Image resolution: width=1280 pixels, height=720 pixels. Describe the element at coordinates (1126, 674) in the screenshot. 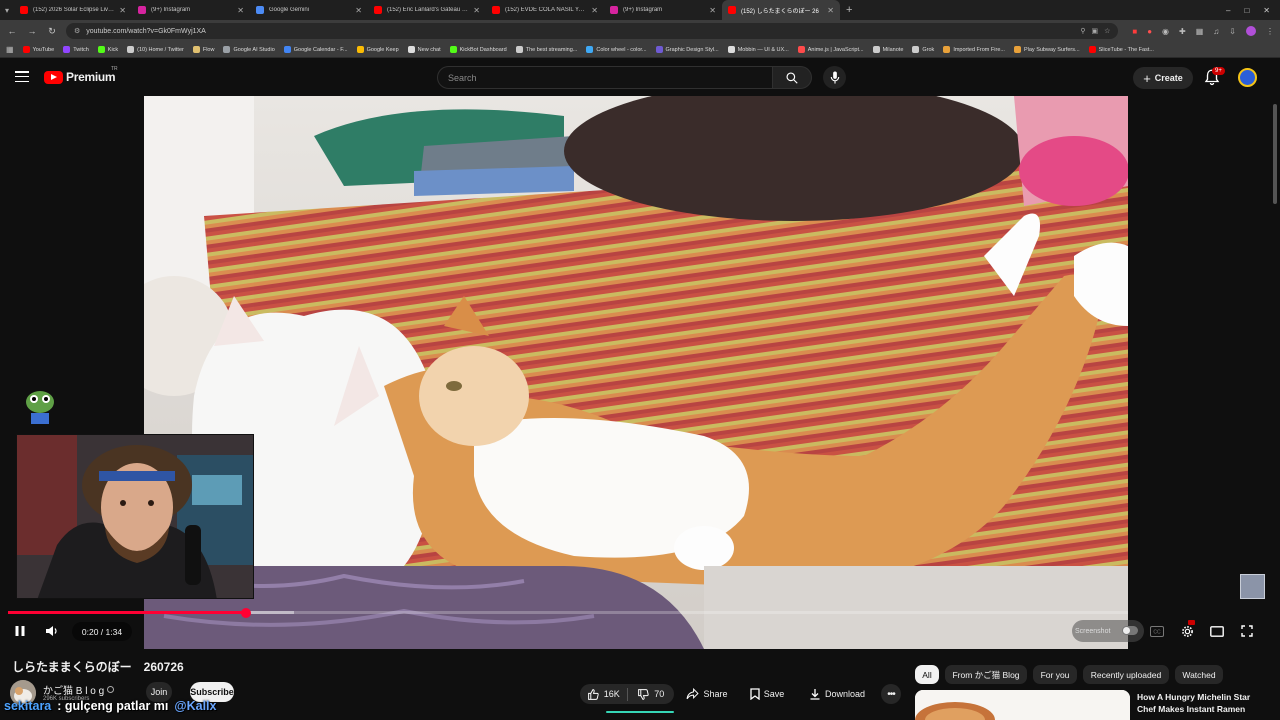

I see `filter-chip-recently-uploaded: Recently uploaded` at that location.